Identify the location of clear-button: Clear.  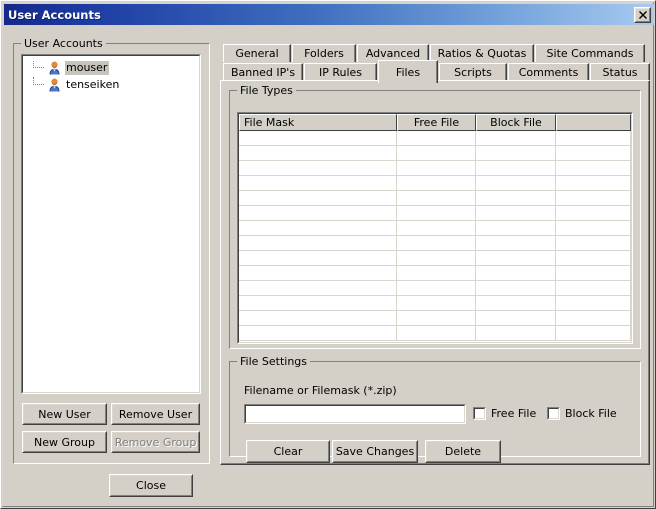
(288, 451).